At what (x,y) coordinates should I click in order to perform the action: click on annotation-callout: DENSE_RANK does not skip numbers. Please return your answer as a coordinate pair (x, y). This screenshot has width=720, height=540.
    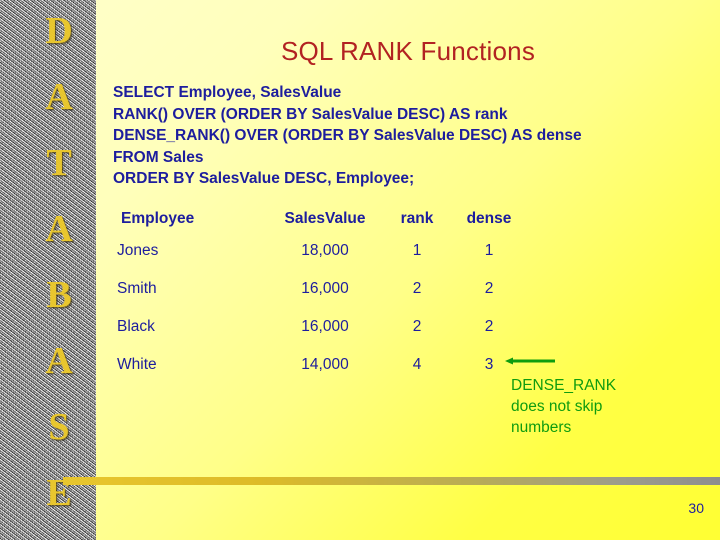
    Looking at the image, I should click on (601, 406).